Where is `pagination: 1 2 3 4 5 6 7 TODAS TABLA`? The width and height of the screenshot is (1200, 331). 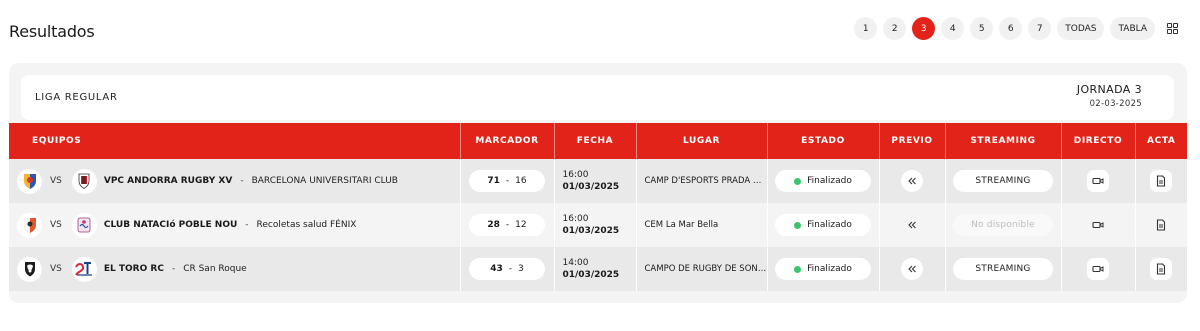
pagination: 1 2 3 4 5 6 7 TODAS TABLA is located at coordinates (1019, 28).